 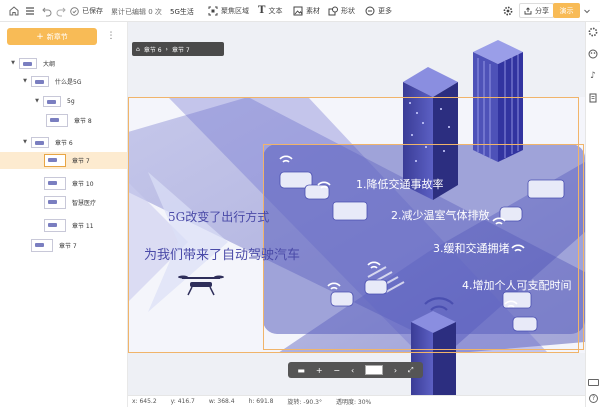 What do you see at coordinates (71, 101) in the screenshot?
I see `outline-item-label: 5g` at bounding box center [71, 101].